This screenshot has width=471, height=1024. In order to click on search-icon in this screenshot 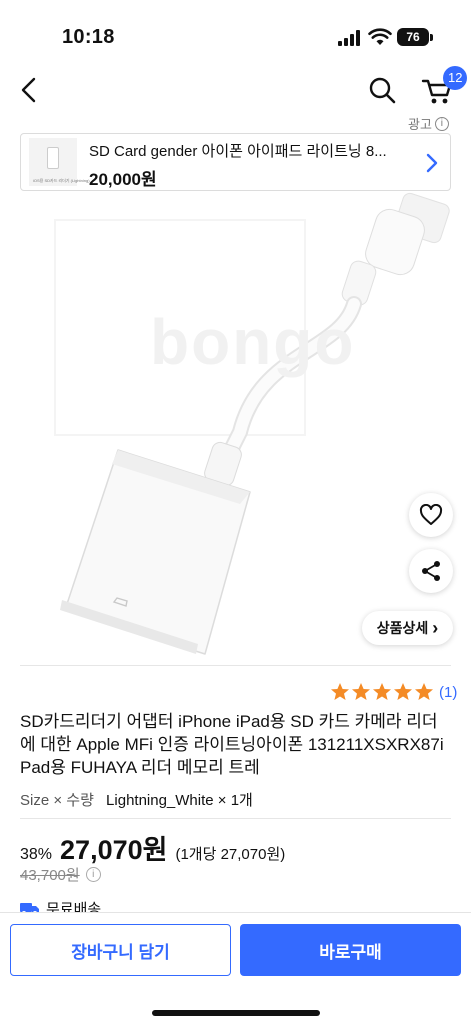, I will do `click(382, 90)`.